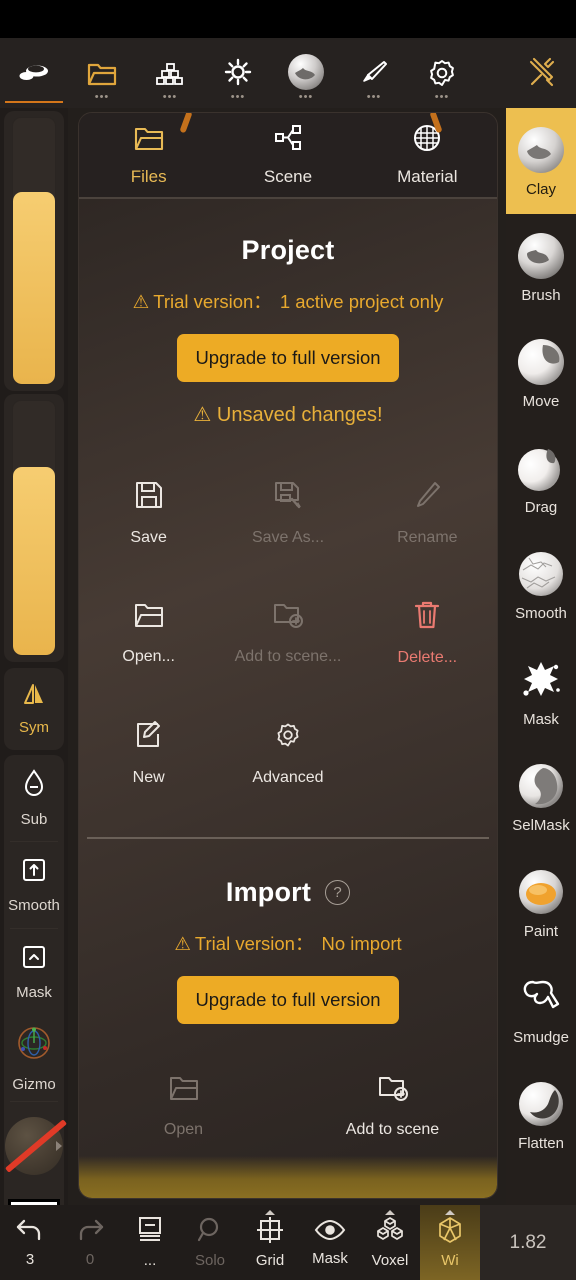 The width and height of the screenshot is (576, 1280). I want to click on trial-value: No import, so click(361, 943).